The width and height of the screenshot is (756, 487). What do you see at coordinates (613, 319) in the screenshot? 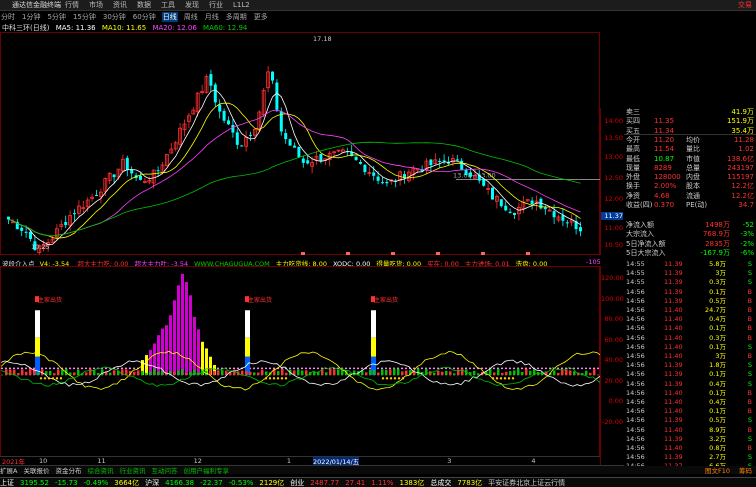
I see `indicator-axis-tick: 80.00` at bounding box center [613, 319].